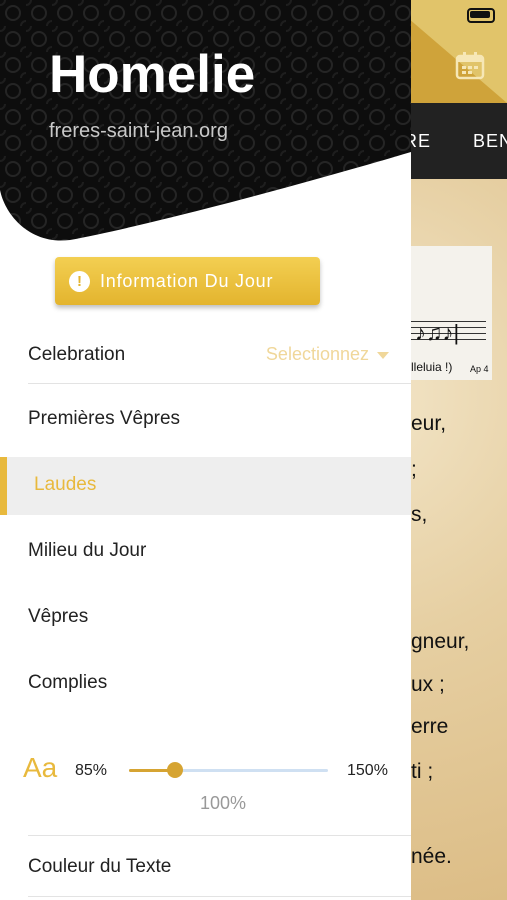  I want to click on text-line: eur,, so click(429, 423).